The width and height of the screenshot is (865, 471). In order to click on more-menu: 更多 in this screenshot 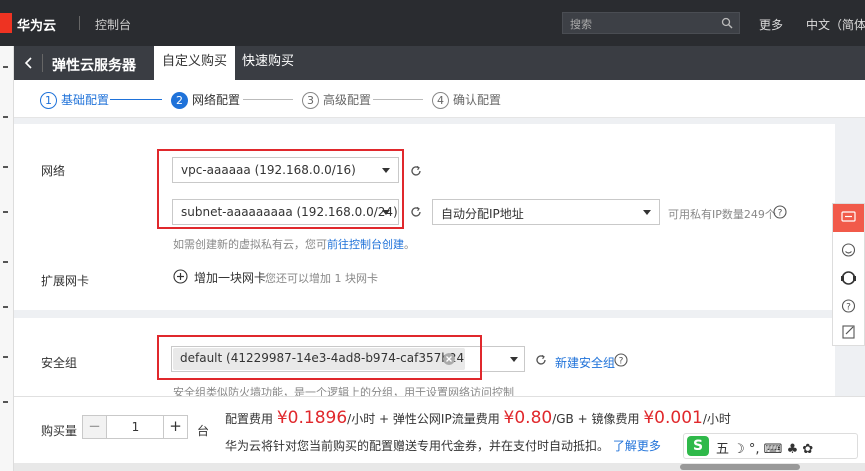, I will do `click(771, 24)`.